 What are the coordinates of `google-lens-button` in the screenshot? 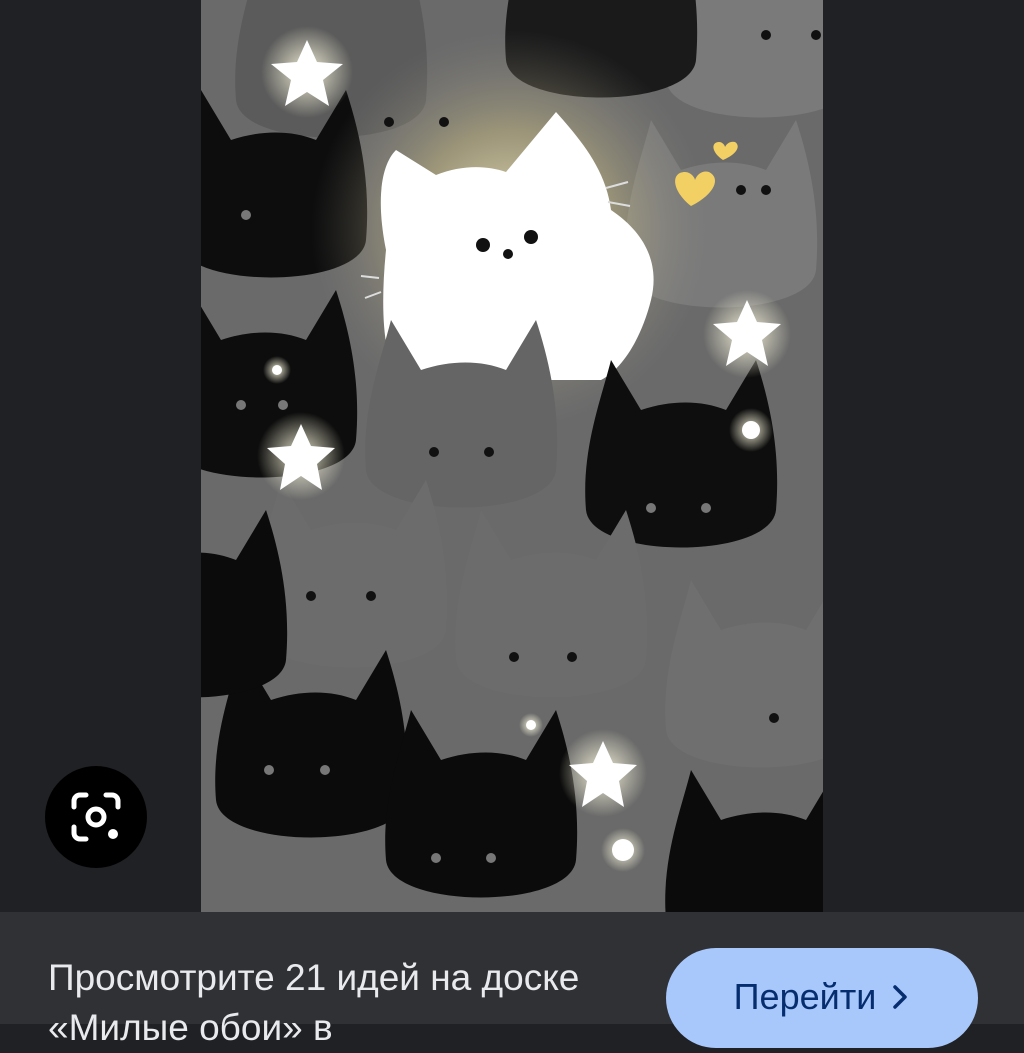 It's located at (96, 817).